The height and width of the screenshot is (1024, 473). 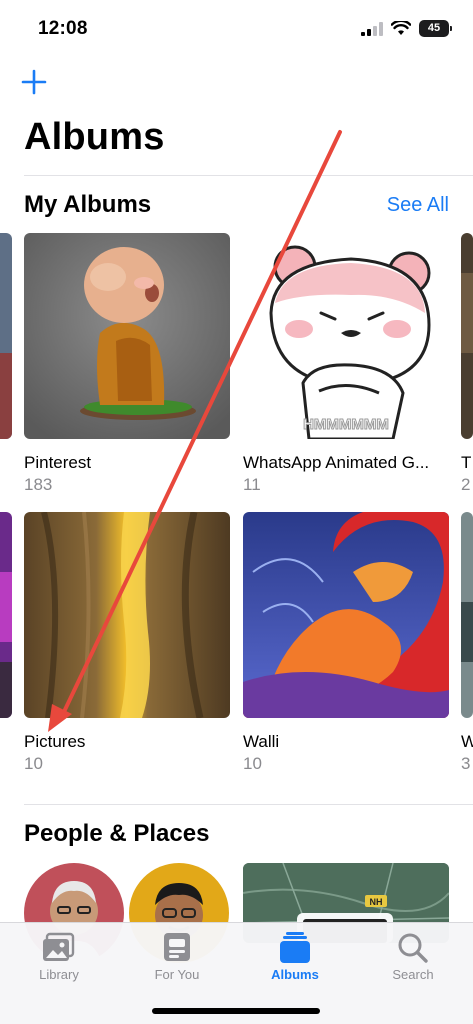 I want to click on album-name: Pinterest, so click(x=58, y=462).